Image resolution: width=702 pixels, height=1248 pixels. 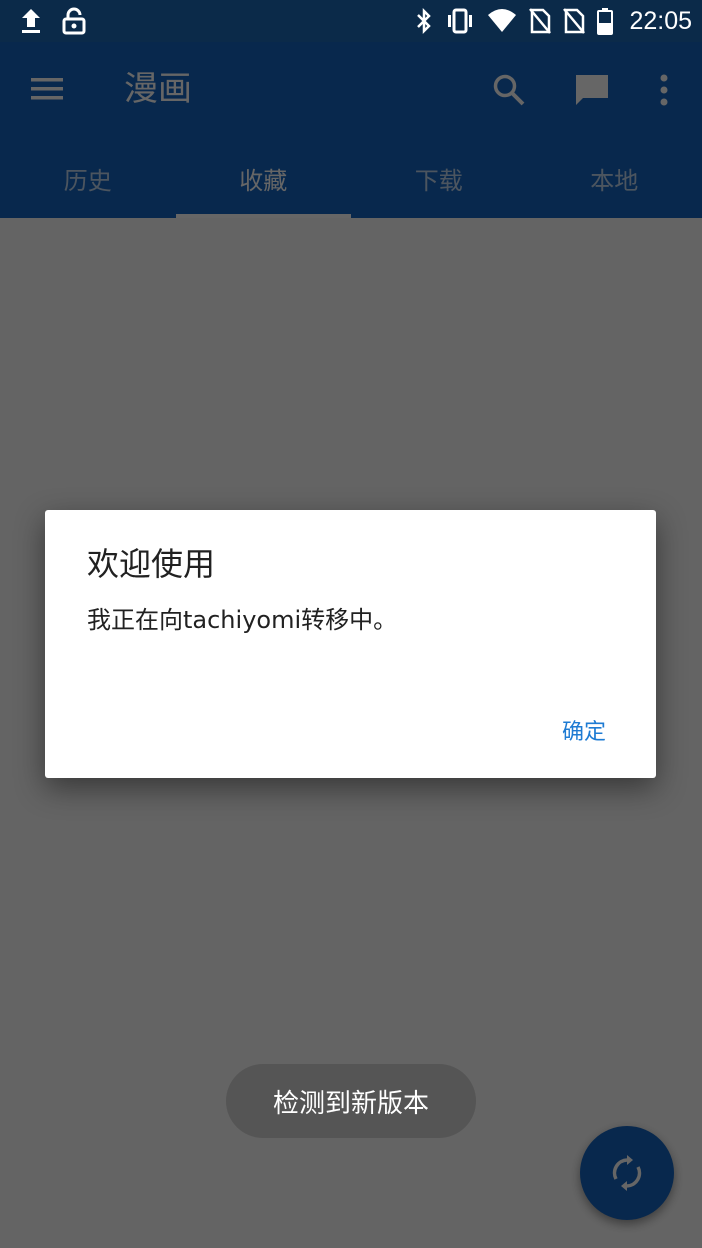 I want to click on status-bar-right: 22:05, so click(x=553, y=21).